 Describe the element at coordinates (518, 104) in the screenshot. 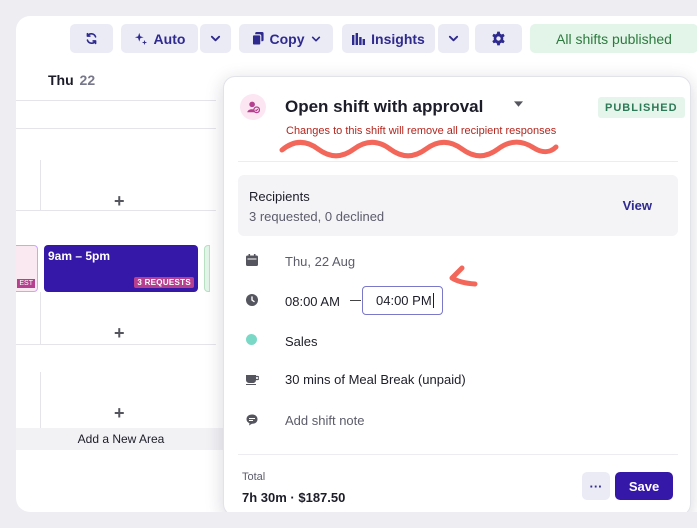

I see `caret-down-icon` at that location.